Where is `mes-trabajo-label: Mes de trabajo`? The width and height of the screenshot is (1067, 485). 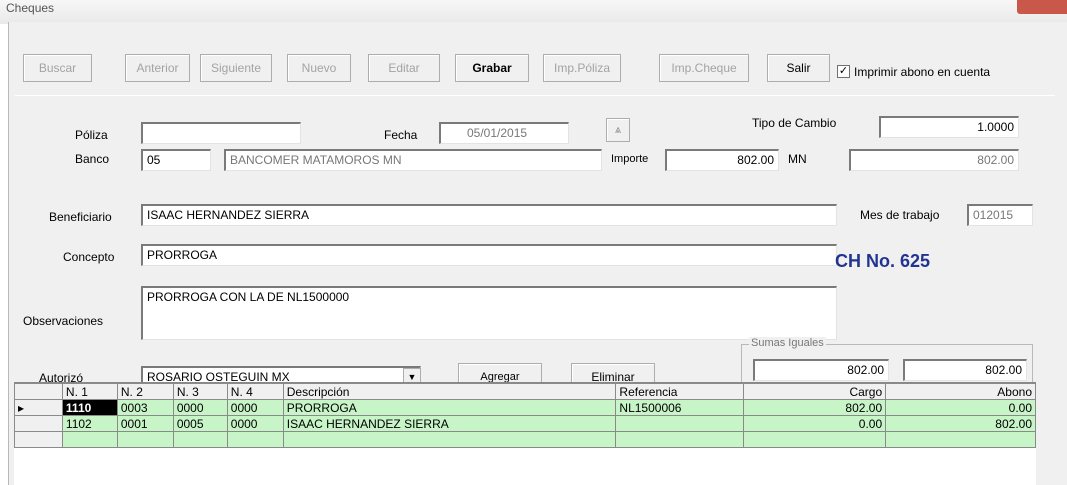 mes-trabajo-label: Mes de trabajo is located at coordinates (900, 215).